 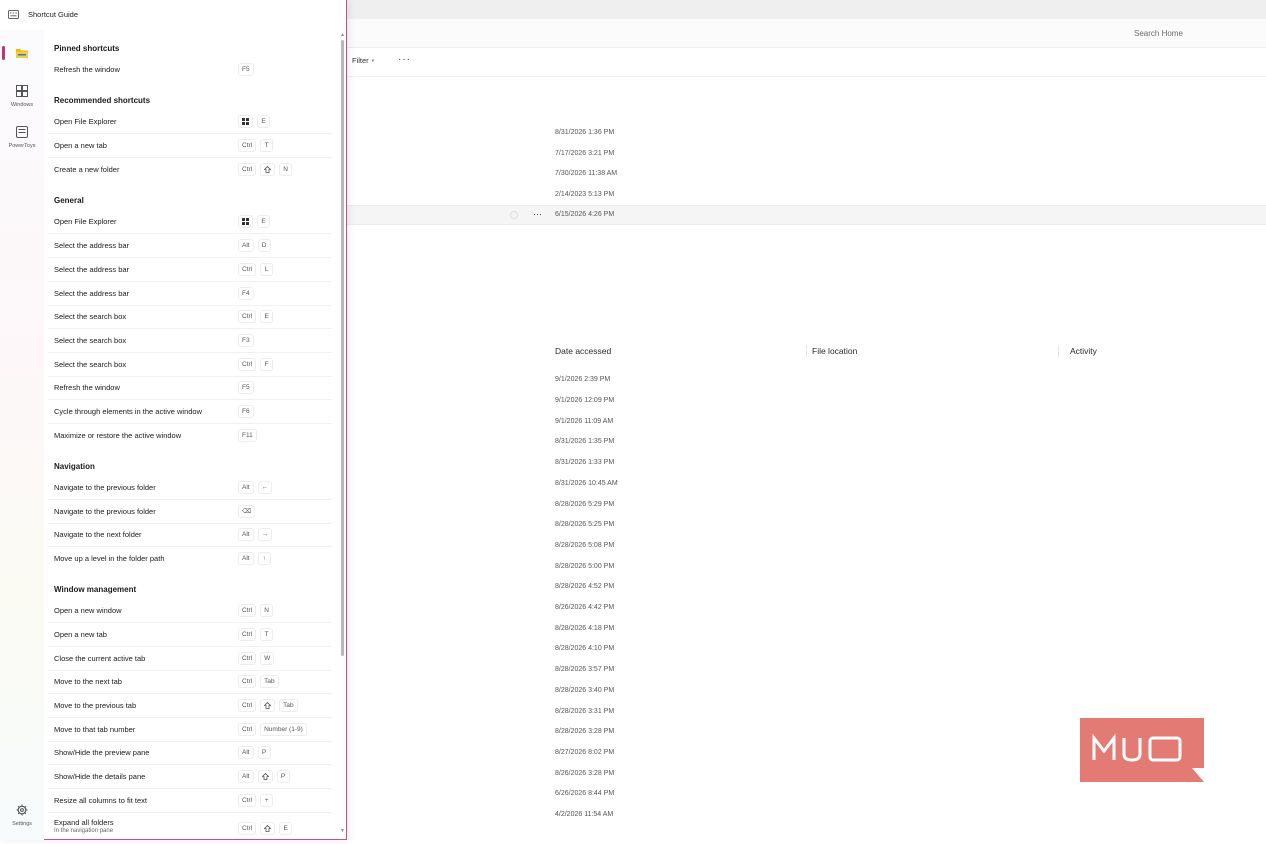 What do you see at coordinates (190, 341) in the screenshot?
I see `shortcut-row: Select the search box F3` at bounding box center [190, 341].